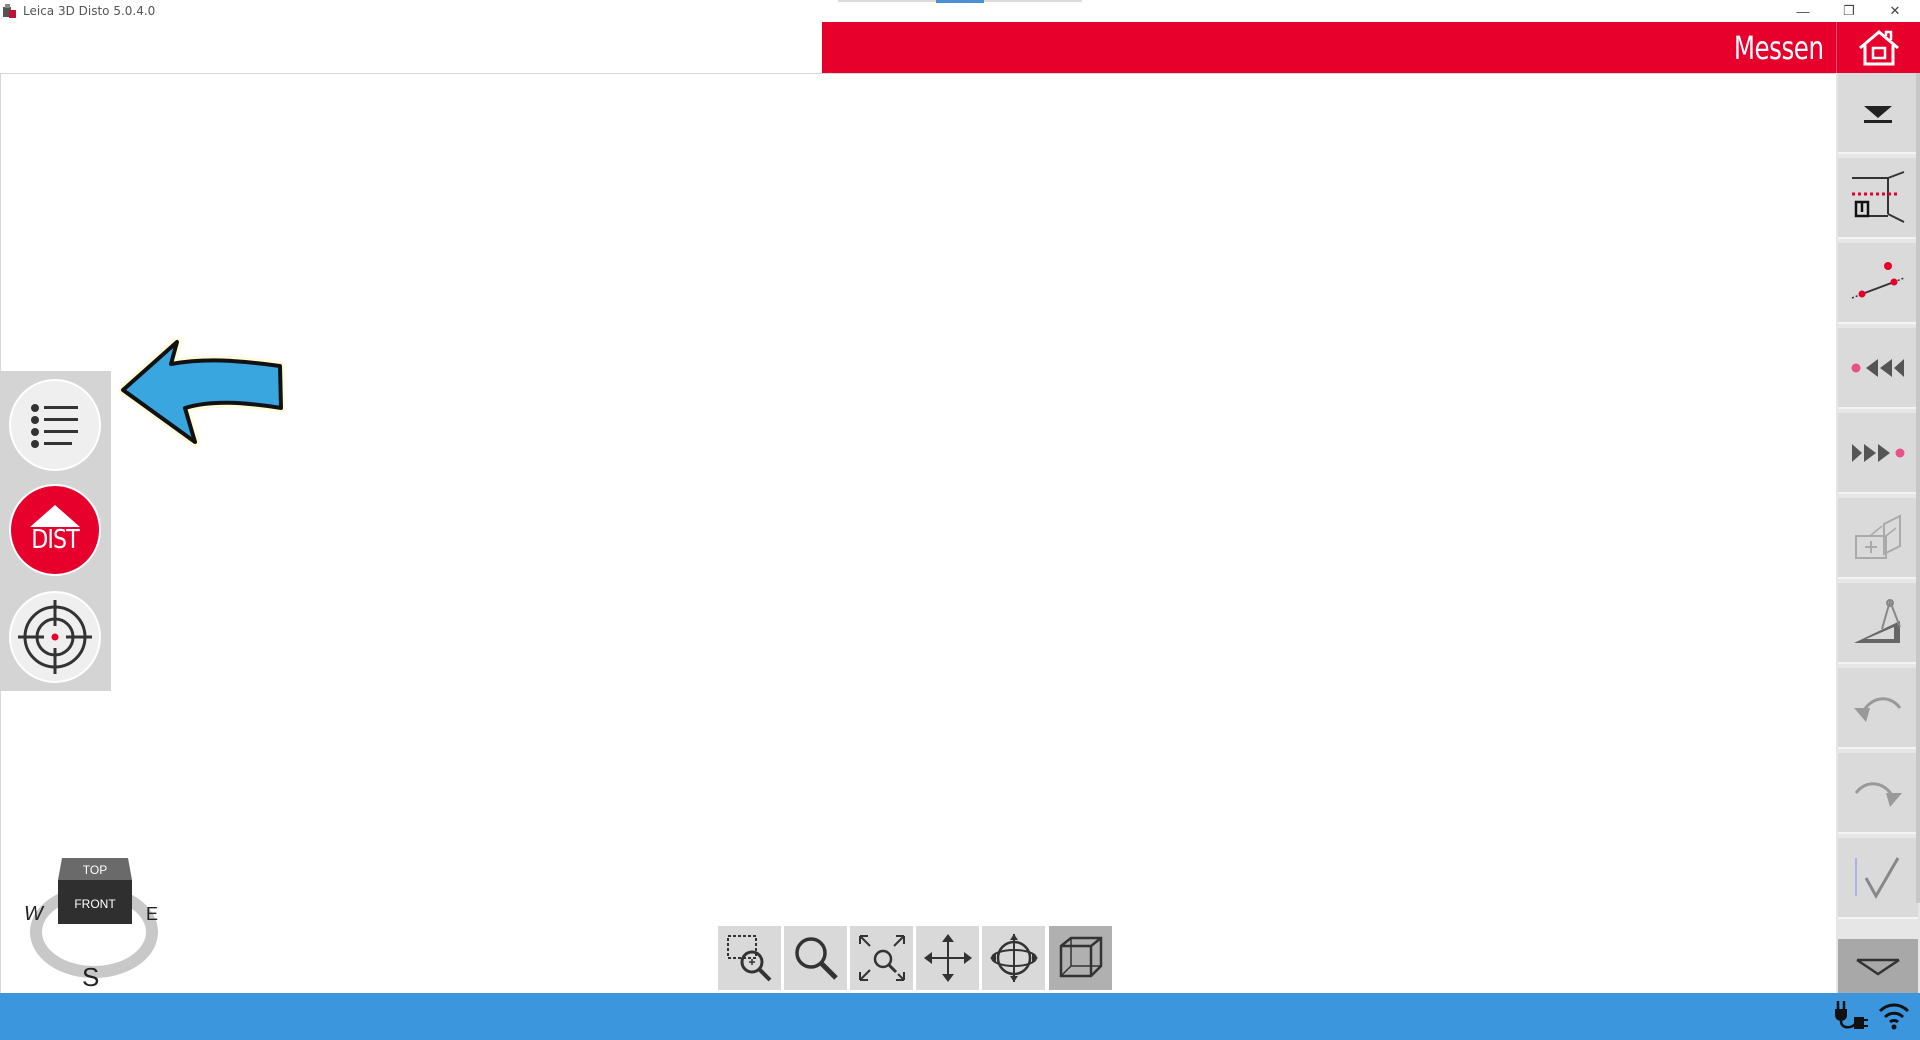 This screenshot has height=1040, width=1920. I want to click on close-button: ✕, so click(1895, 11).